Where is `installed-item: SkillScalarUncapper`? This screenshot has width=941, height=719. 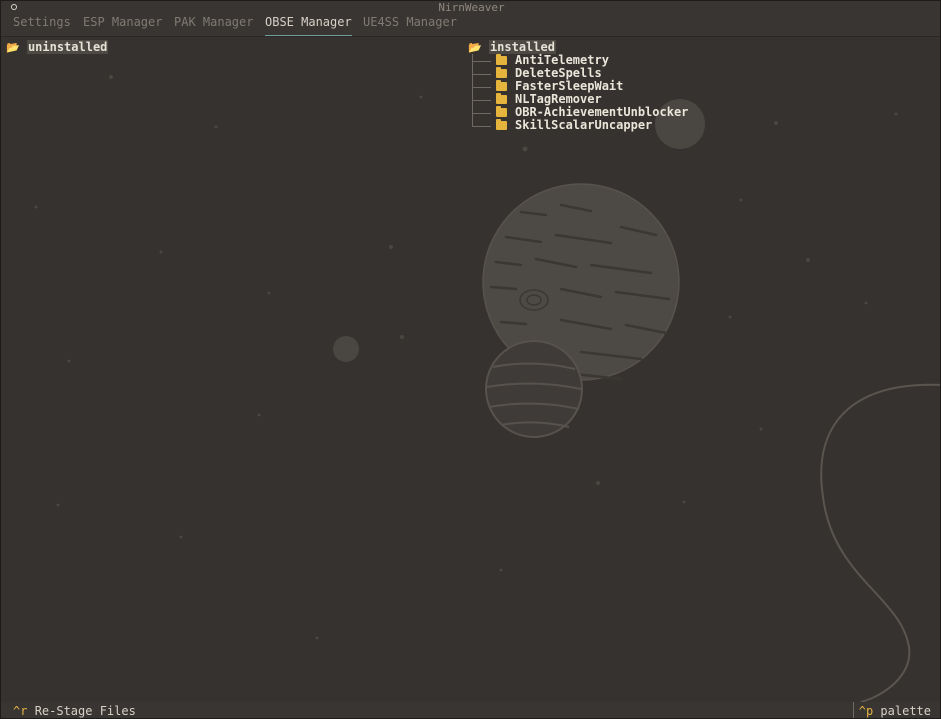 installed-item: SkillScalarUncapper is located at coordinates (574, 125).